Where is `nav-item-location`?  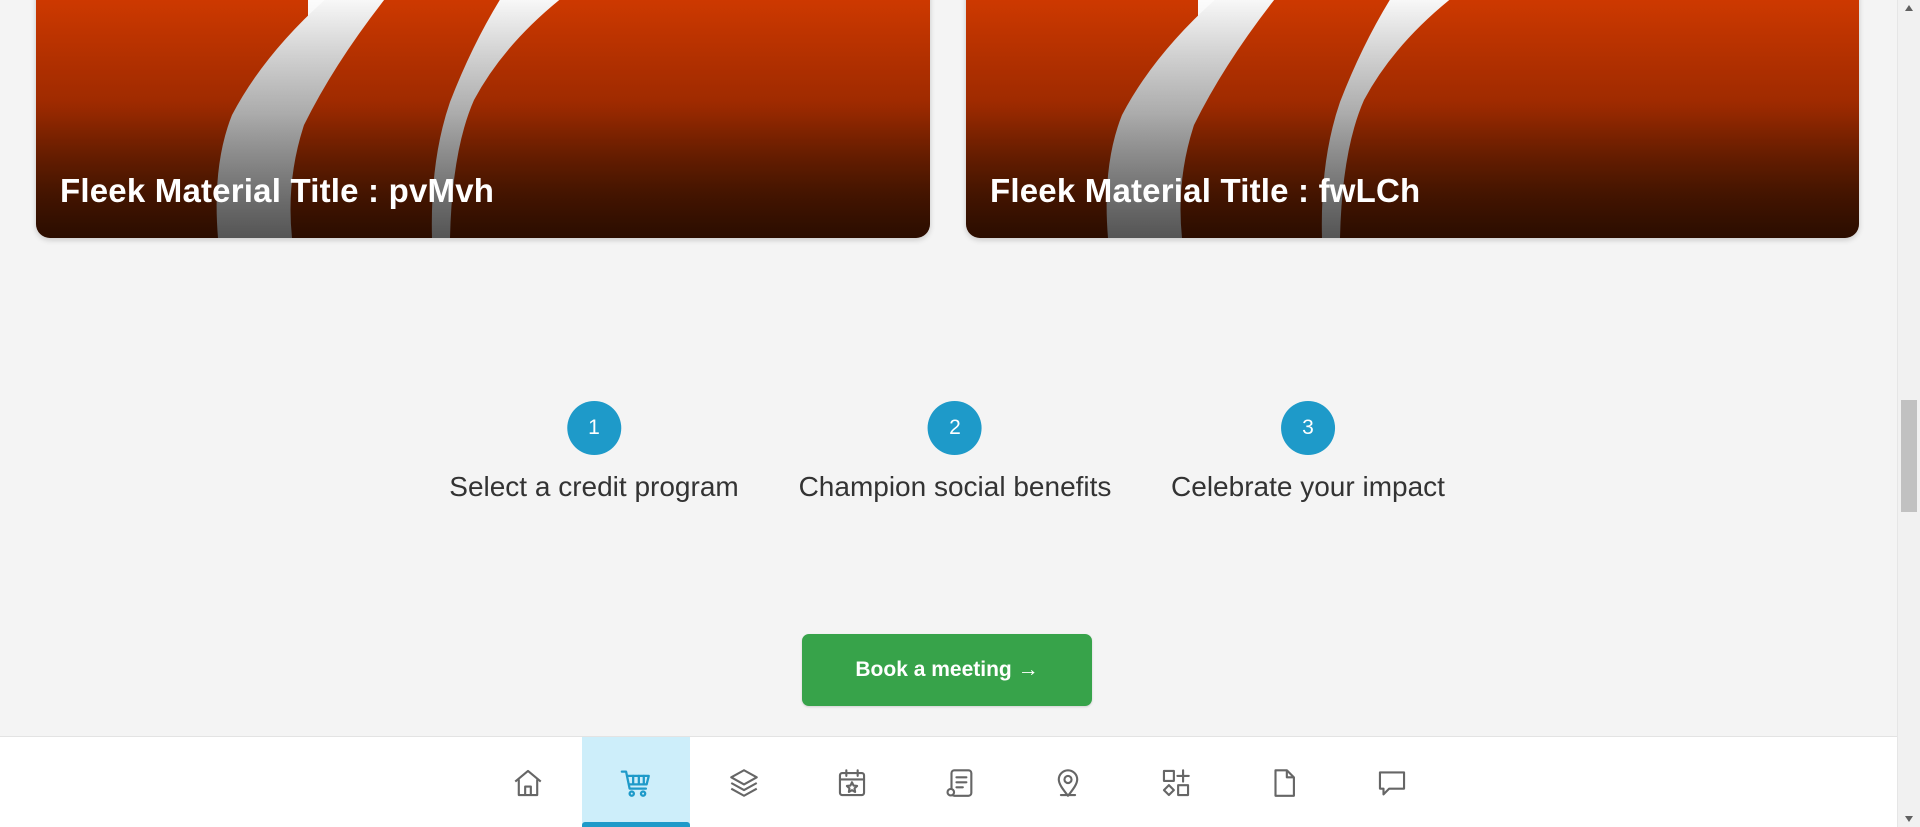 nav-item-location is located at coordinates (1068, 782).